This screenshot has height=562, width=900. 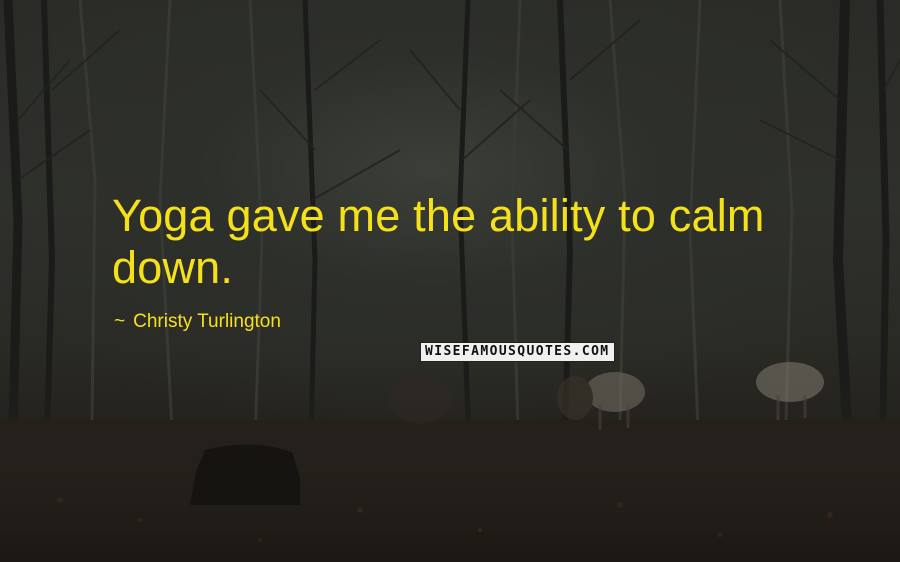 I want to click on quote-text: Yoga gave me the ability to calm down., so click(x=438, y=241).